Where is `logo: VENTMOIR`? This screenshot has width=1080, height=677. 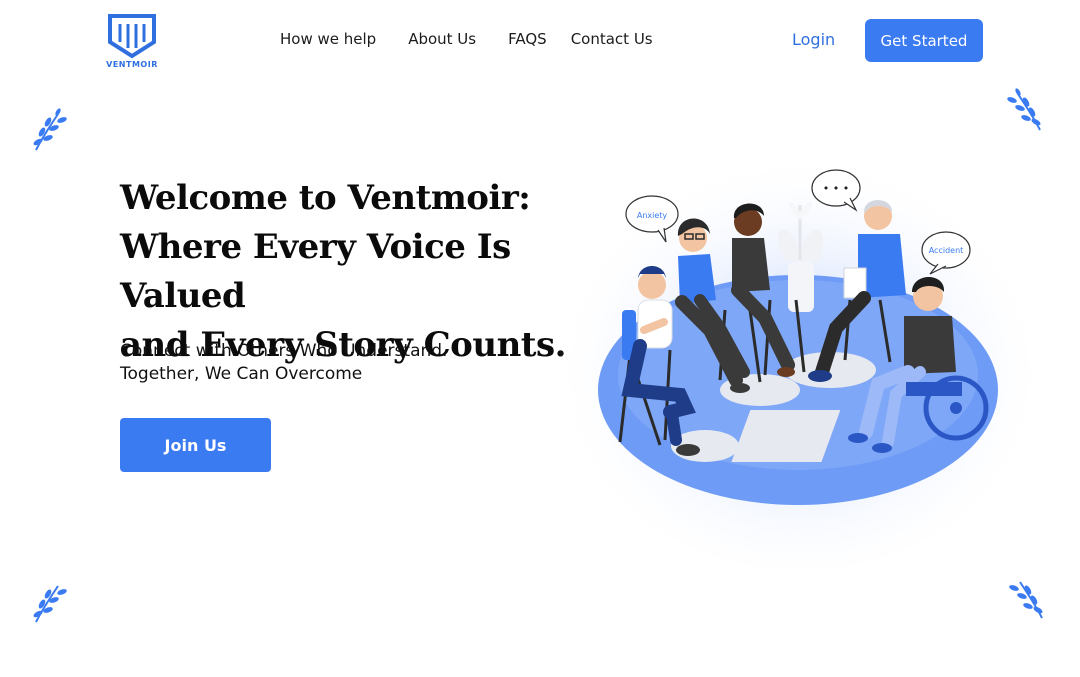 logo: VENTMOIR is located at coordinates (132, 42).